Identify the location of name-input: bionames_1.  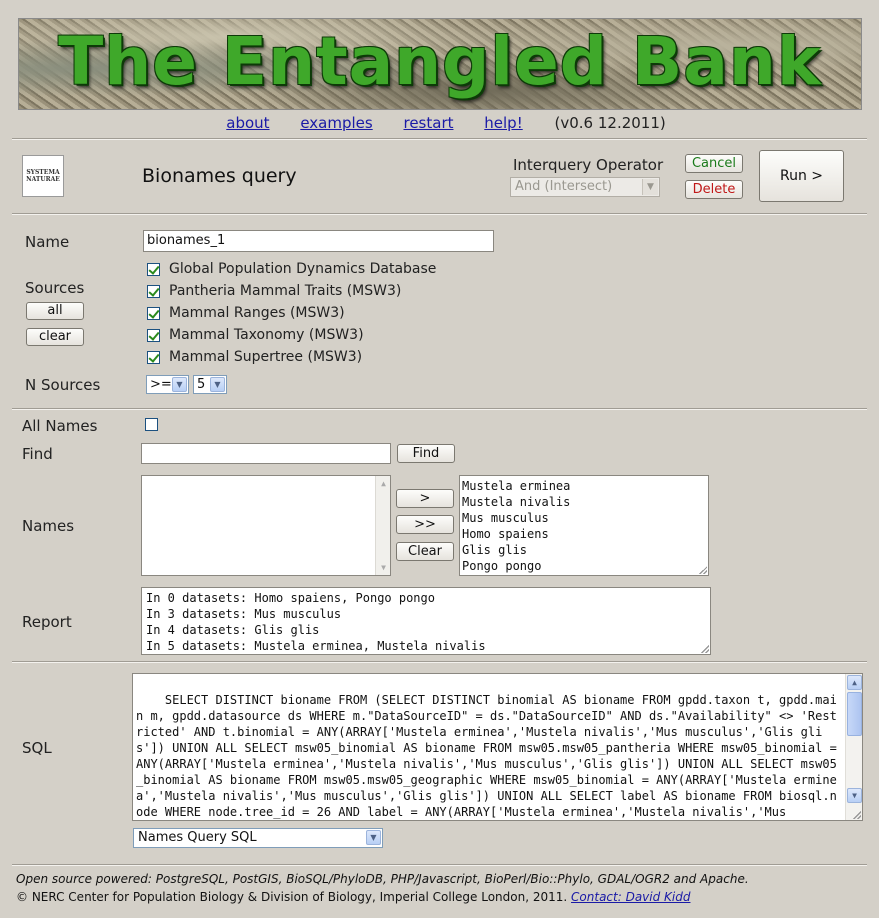
(318, 241).